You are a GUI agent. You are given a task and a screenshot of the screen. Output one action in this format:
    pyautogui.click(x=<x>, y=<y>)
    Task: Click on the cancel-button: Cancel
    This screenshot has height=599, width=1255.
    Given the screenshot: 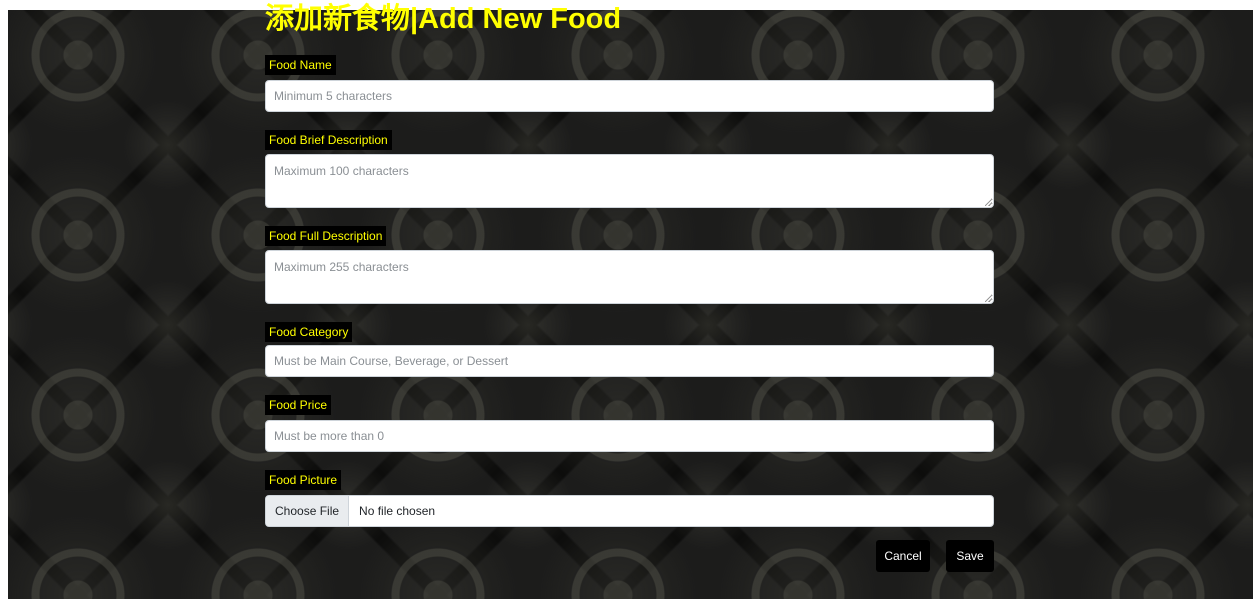 What is the action you would take?
    pyautogui.click(x=903, y=556)
    